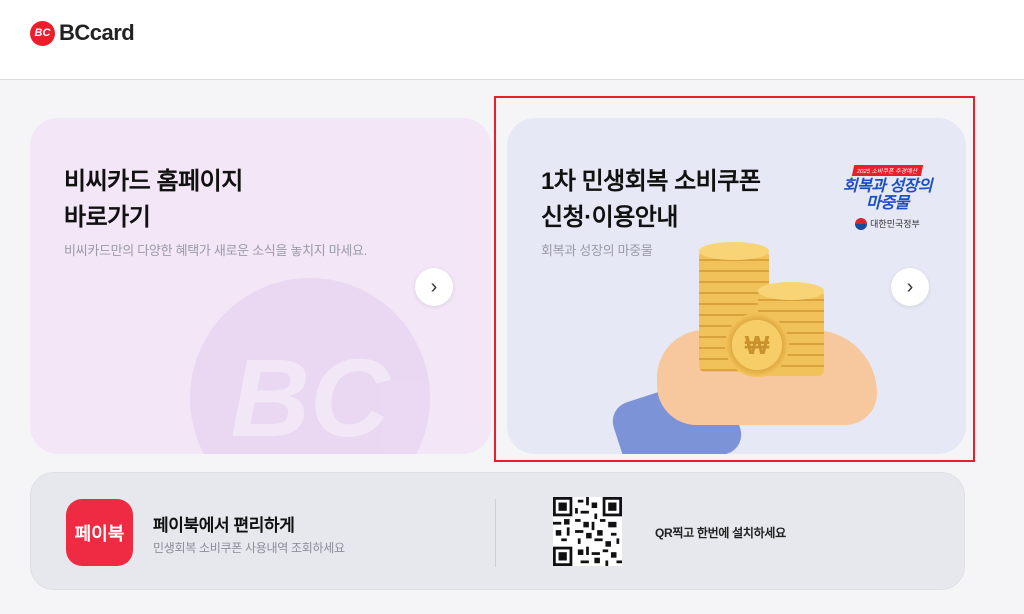  I want to click on banner-divider, so click(495, 533).